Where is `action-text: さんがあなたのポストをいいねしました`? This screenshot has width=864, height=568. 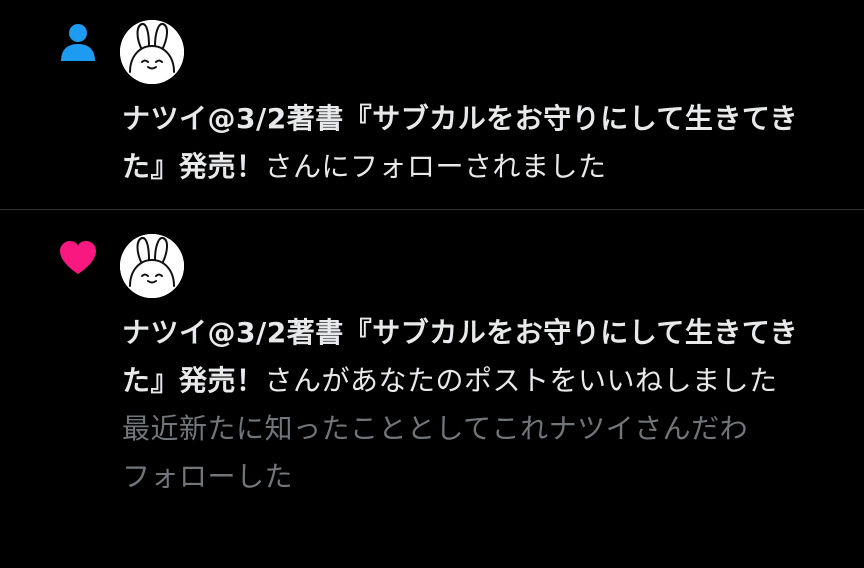 action-text: さんがあなたのポストをいいねしました is located at coordinates (521, 380).